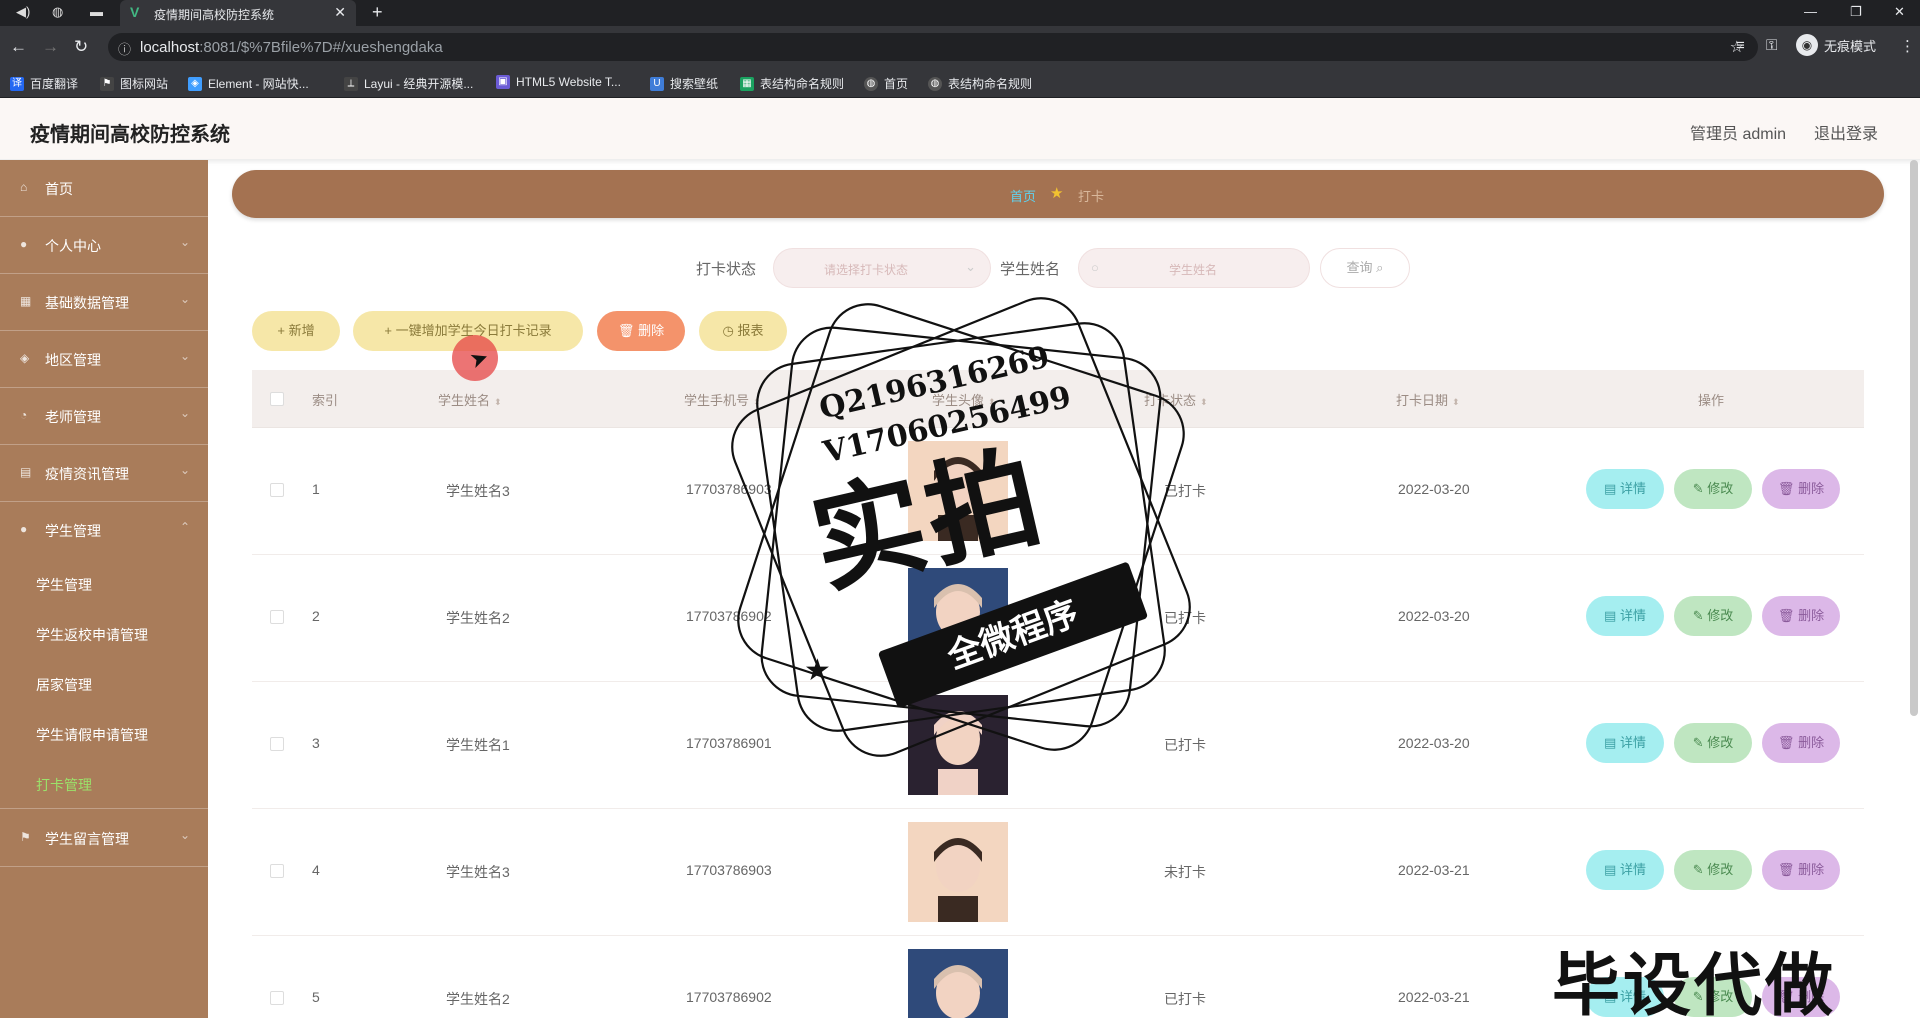 This screenshot has width=1920, height=1018. I want to click on sidebar-item-teacher: ◔ 老师管理 ⌄, so click(104, 416).